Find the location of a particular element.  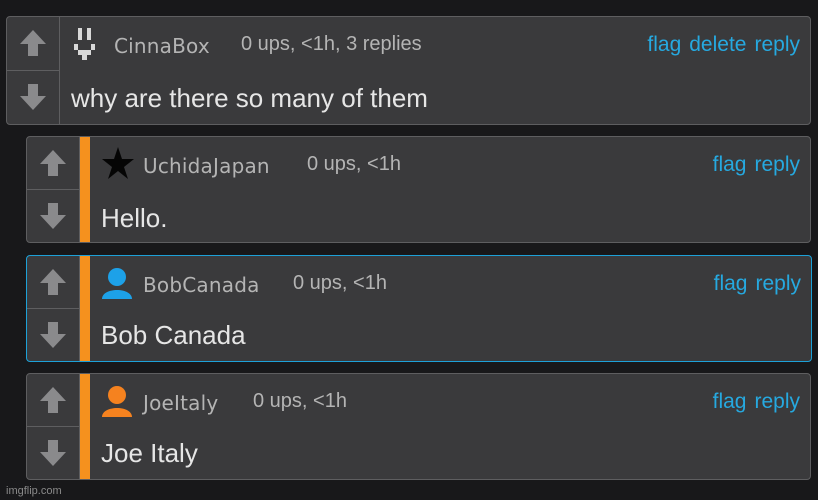

black-star-icon is located at coordinates (118, 163).